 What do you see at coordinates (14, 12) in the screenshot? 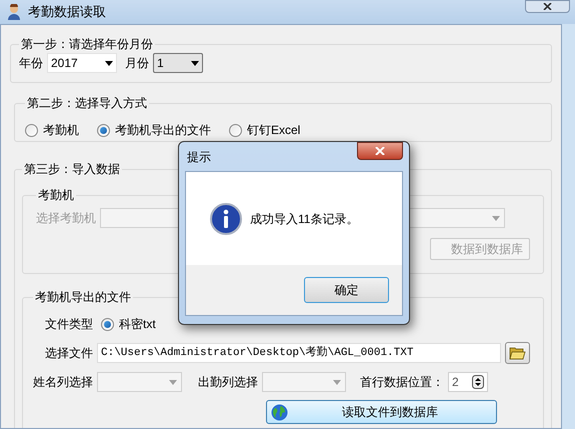
I see `person-icon` at bounding box center [14, 12].